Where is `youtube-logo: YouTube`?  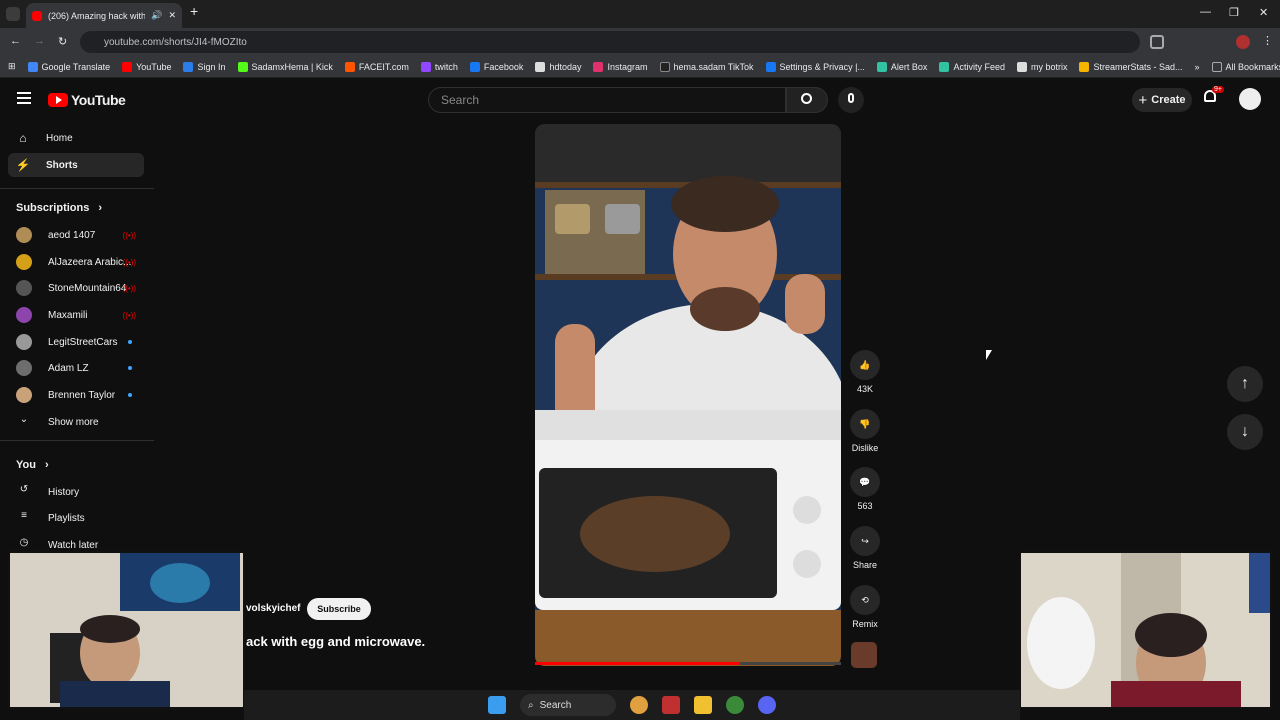
youtube-logo: YouTube is located at coordinates (87, 100).